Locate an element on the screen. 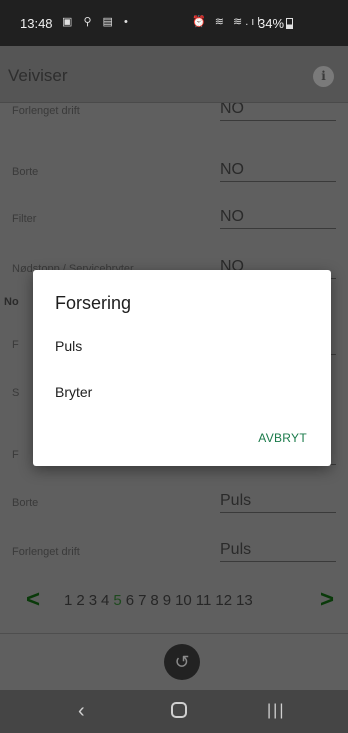 This screenshot has height=733, width=348. notification-icons: ▣ ⚲ ▤ • is located at coordinates (97, 22).